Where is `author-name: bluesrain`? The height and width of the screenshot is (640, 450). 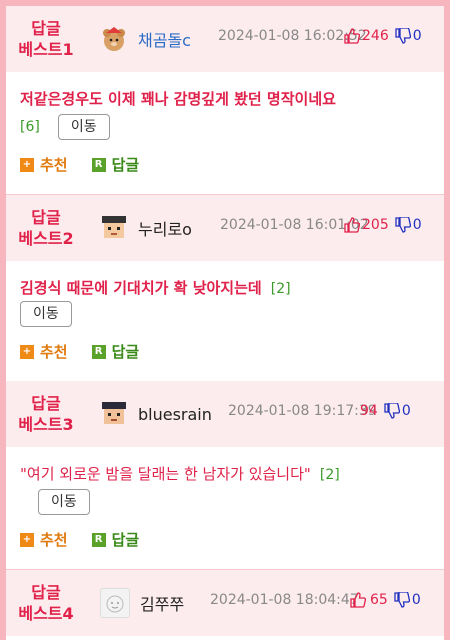
author-name: bluesrain is located at coordinates (179, 414).